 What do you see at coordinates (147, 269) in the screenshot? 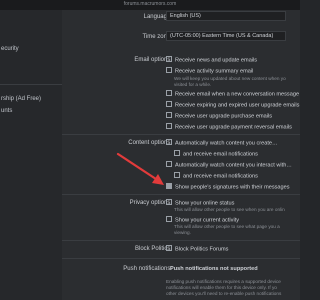
I see `push-notifications-label: Push notifications:` at bounding box center [147, 269].